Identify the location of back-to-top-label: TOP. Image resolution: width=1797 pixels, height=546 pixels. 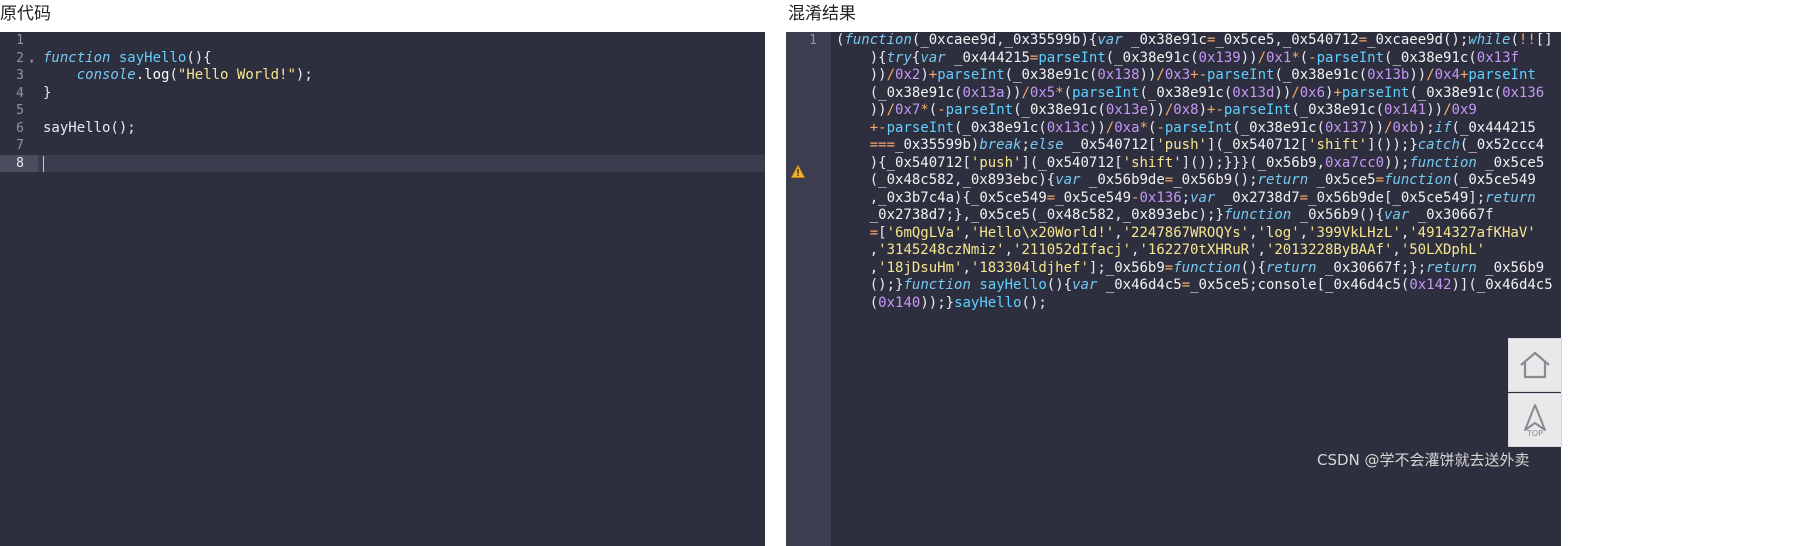
(1534, 433).